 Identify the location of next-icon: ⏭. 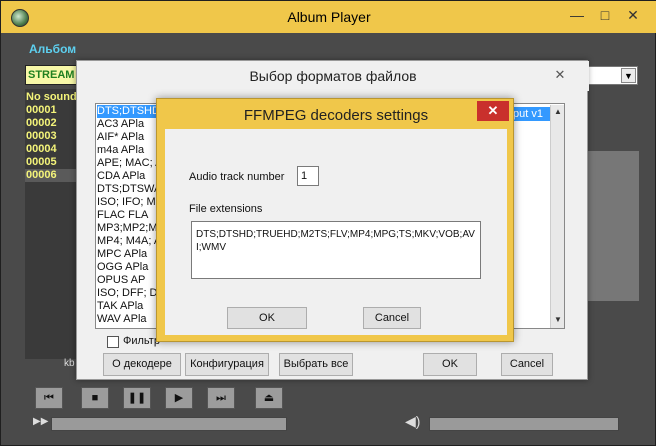
(221, 398).